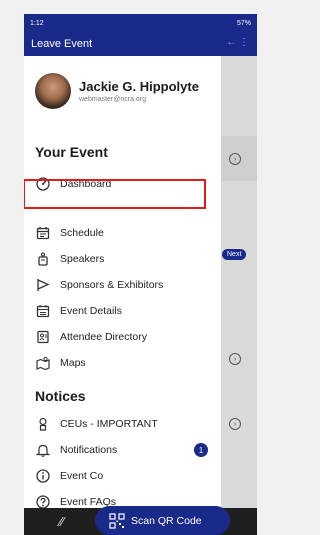  Describe the element at coordinates (122, 259) in the screenshot. I see `menu-item-speakers: Speakers` at that location.